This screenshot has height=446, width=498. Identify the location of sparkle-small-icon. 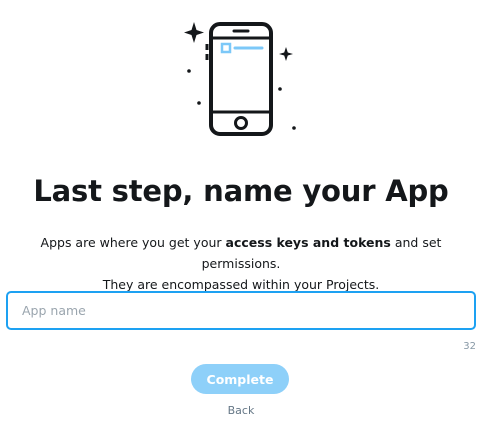
(286, 54).